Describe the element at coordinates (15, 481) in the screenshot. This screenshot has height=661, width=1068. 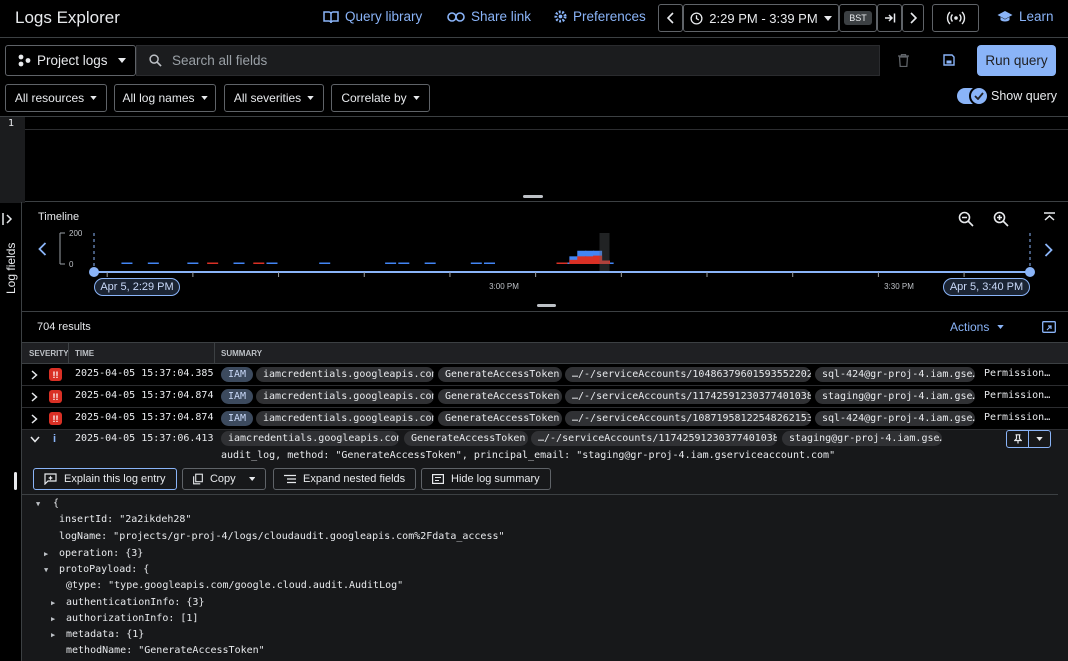
I see `rail-resize-handle` at that location.